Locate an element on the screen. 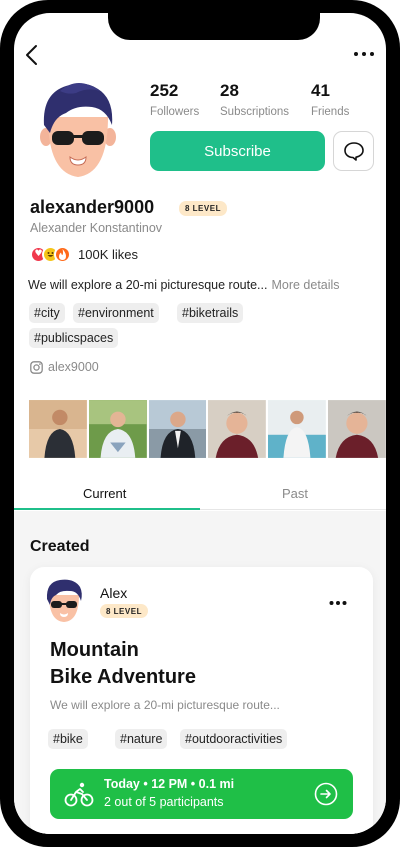 The width and height of the screenshot is (400, 847). stat-value: 252 is located at coordinates (164, 90).